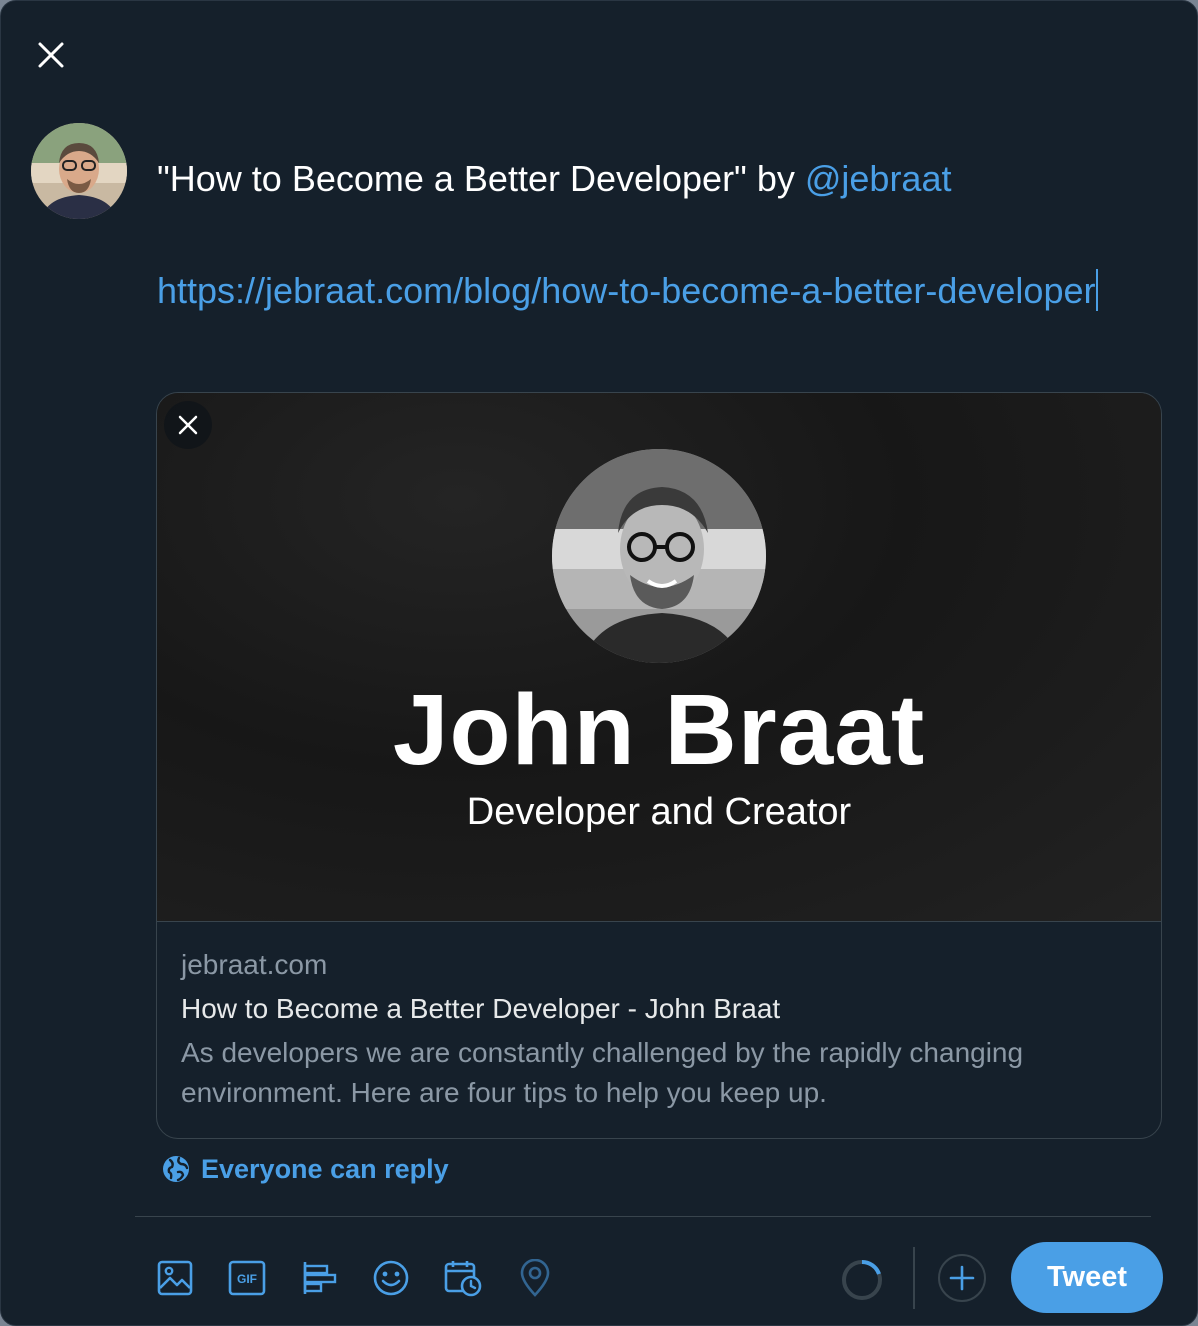 The image size is (1198, 1326). Describe the element at coordinates (1097, 290) in the screenshot. I see `text-caret` at that location.